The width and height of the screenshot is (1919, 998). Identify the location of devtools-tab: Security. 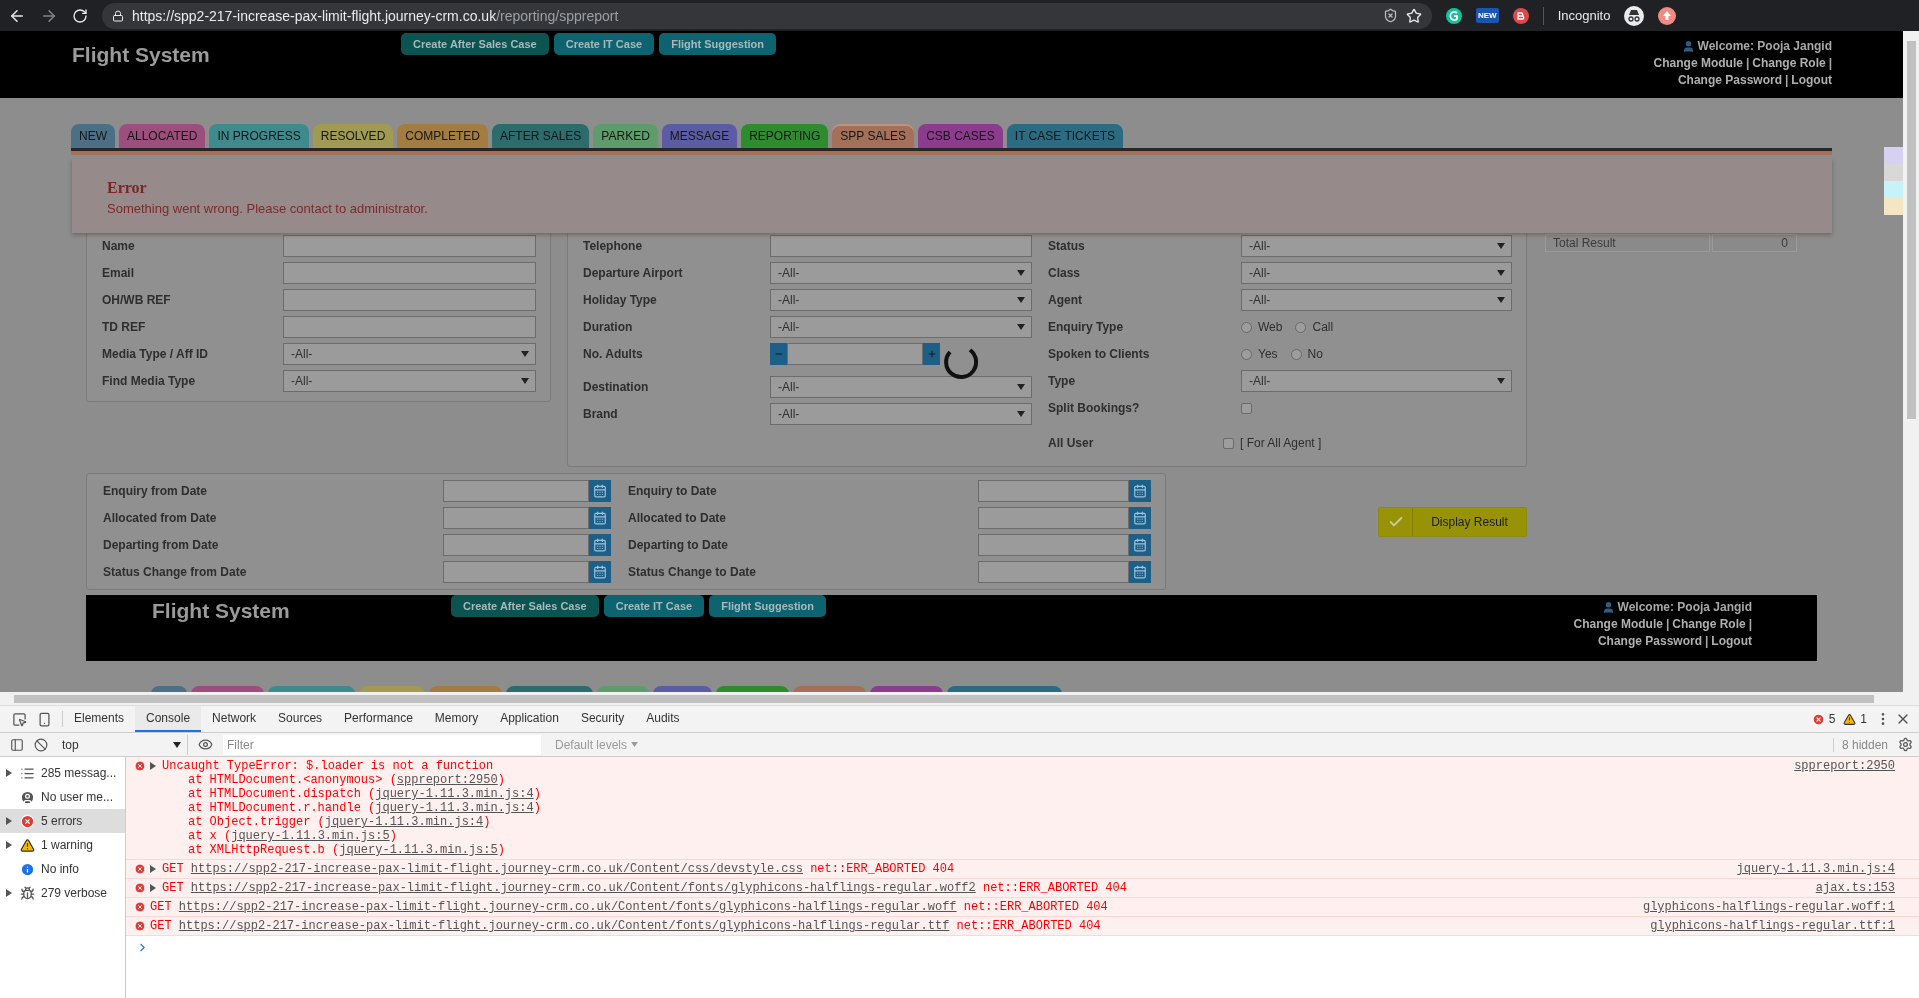
(602, 719).